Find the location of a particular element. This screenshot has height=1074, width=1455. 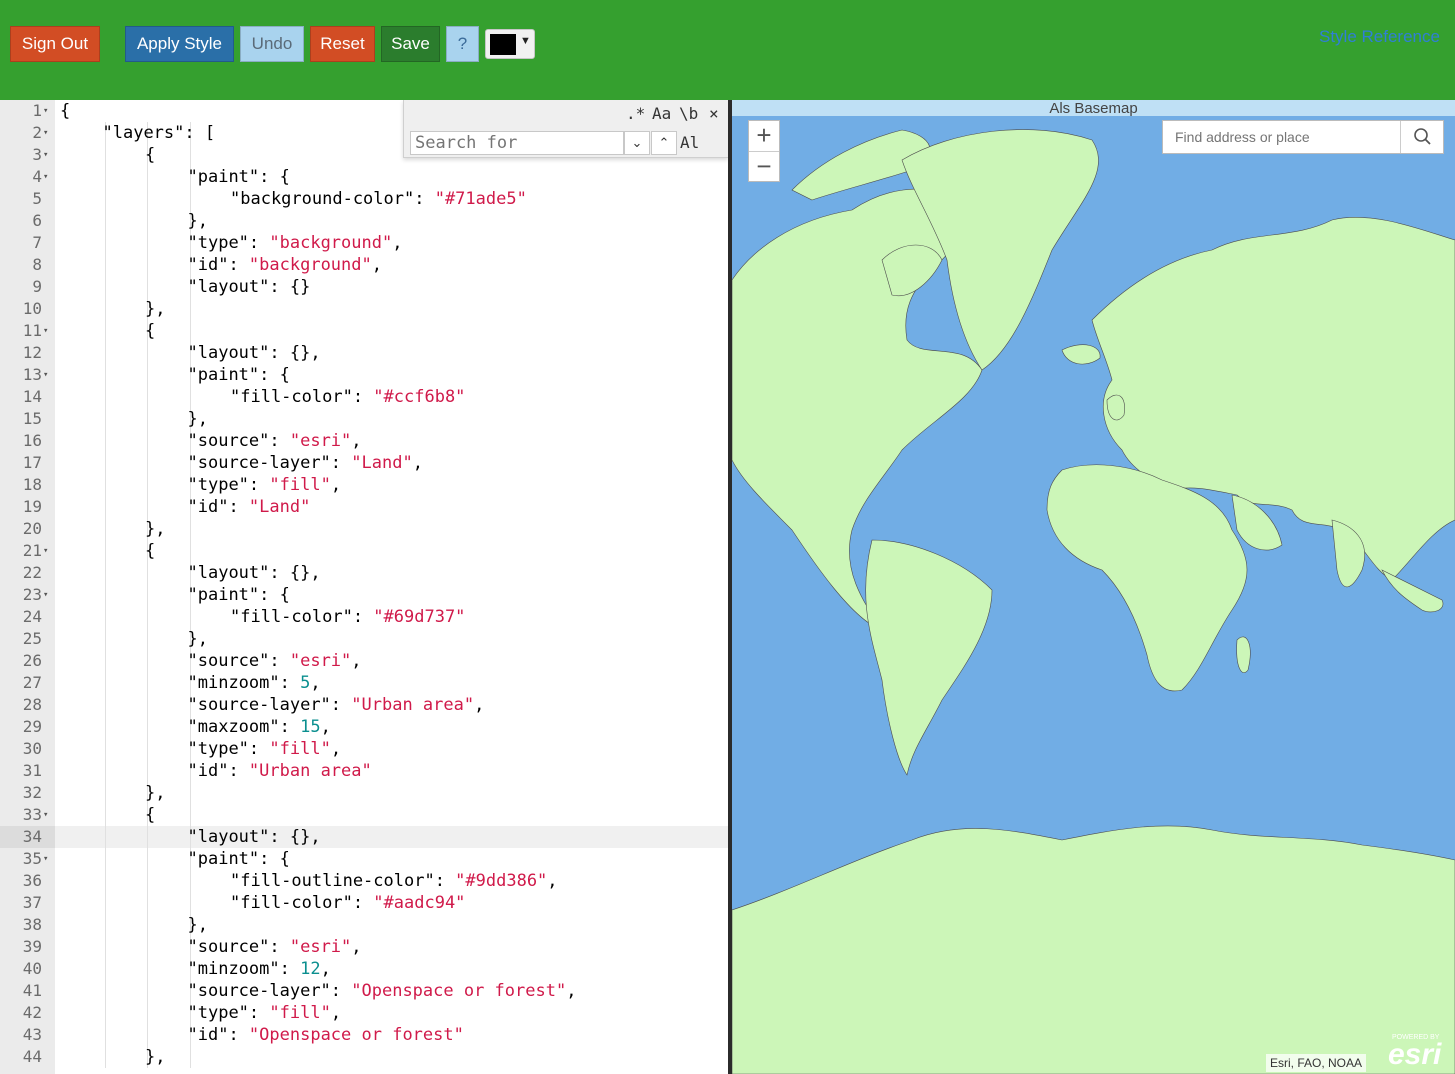

code-line: 30 "type": "fill", is located at coordinates (364, 749).